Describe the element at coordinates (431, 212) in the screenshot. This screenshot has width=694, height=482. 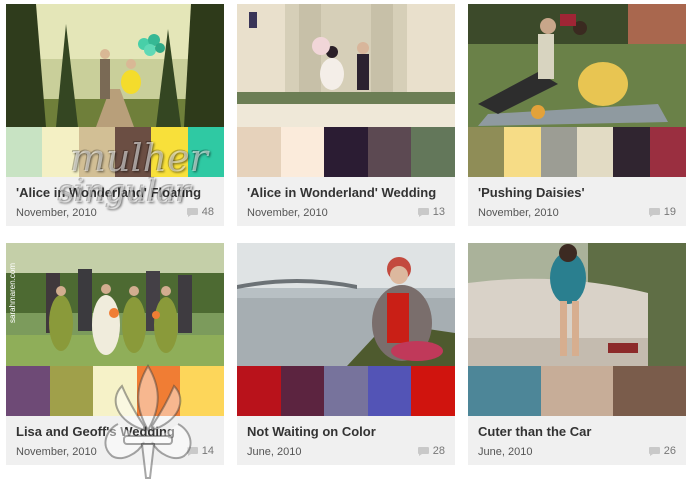
I see `comment-count: 13` at that location.